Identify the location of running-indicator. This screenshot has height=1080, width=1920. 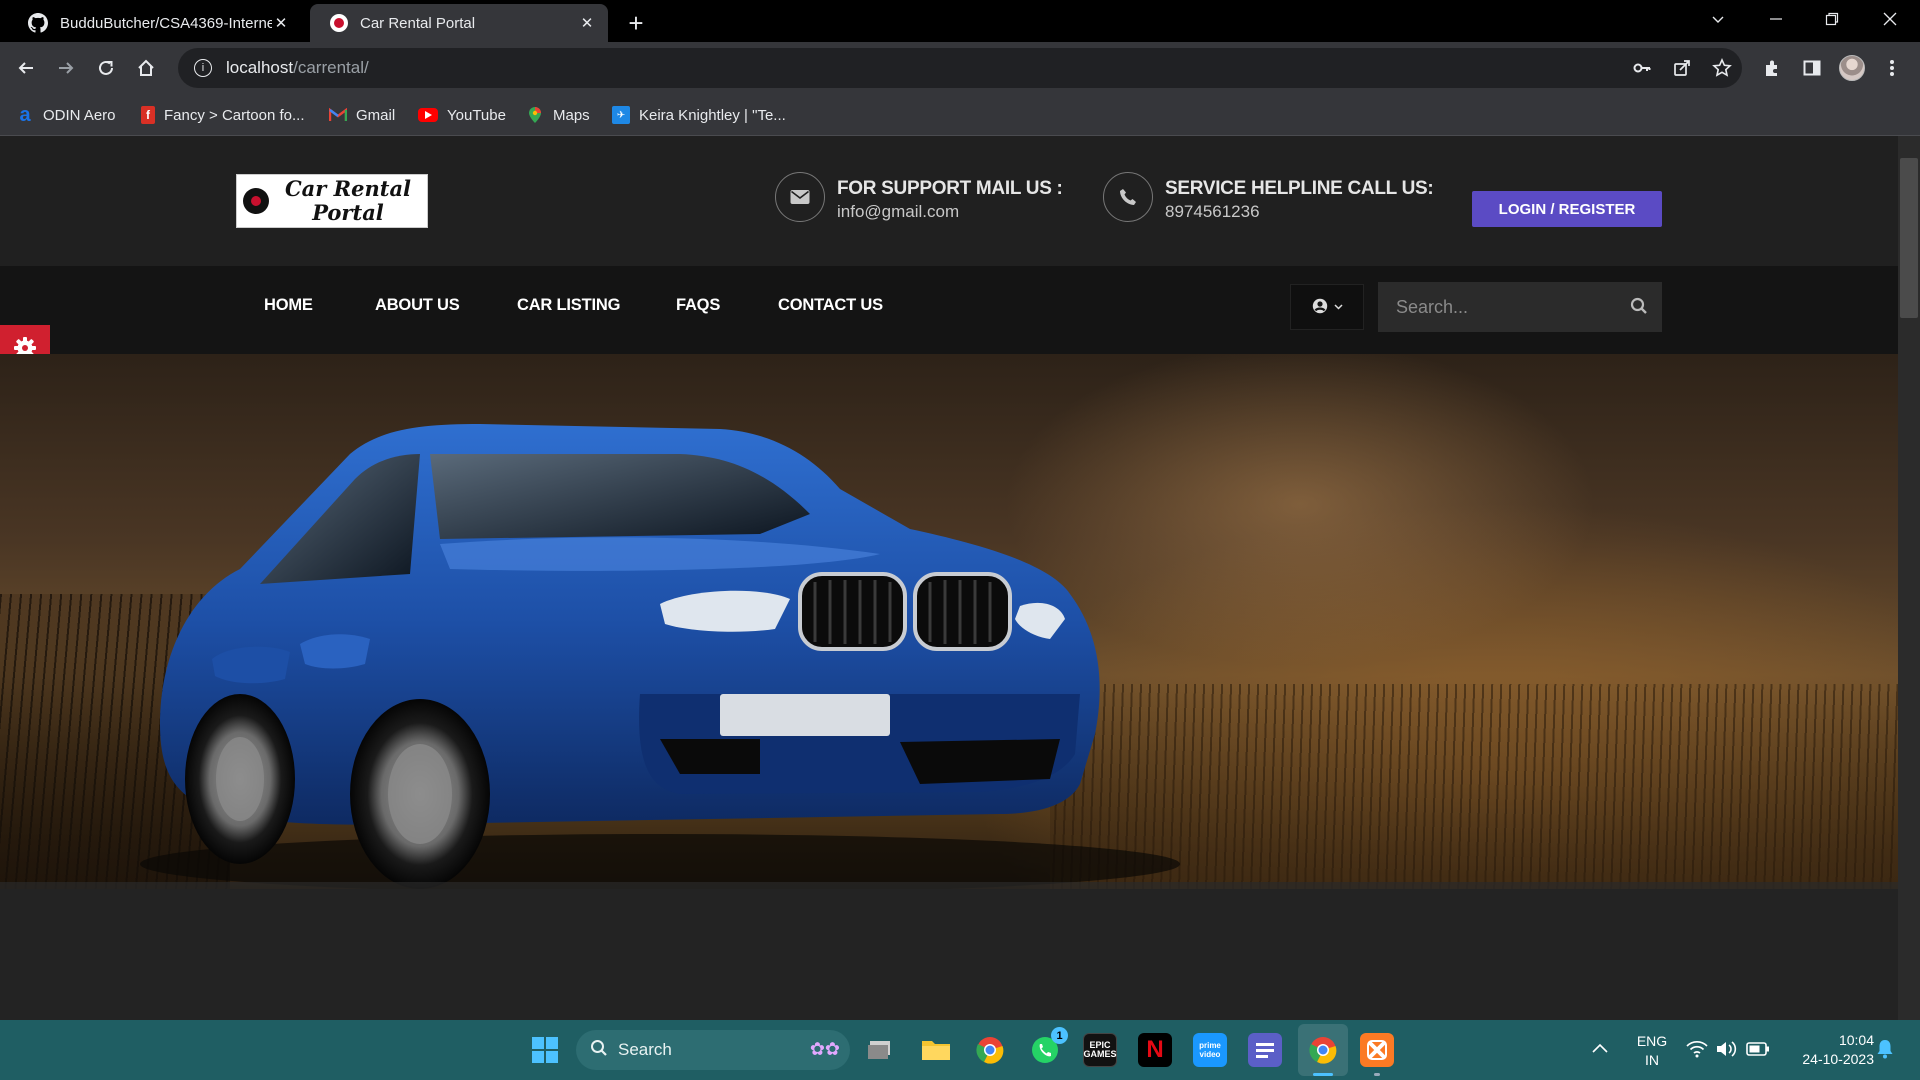
(1377, 1074).